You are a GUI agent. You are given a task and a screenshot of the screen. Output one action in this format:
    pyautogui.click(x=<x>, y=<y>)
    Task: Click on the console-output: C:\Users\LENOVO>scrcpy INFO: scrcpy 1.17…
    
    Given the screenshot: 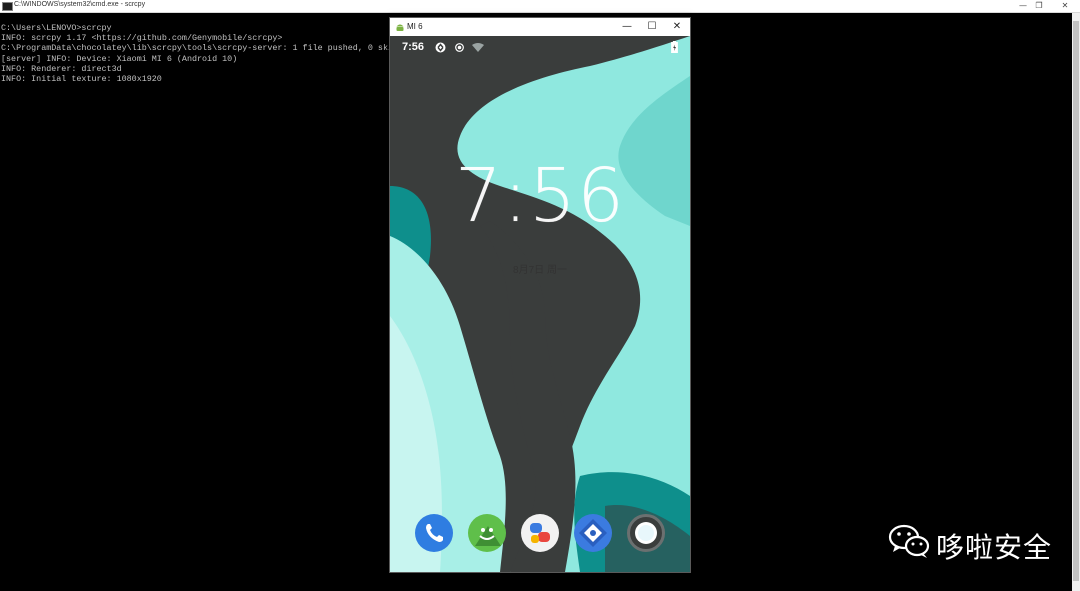 What is the action you would take?
    pyautogui.click(x=209, y=53)
    